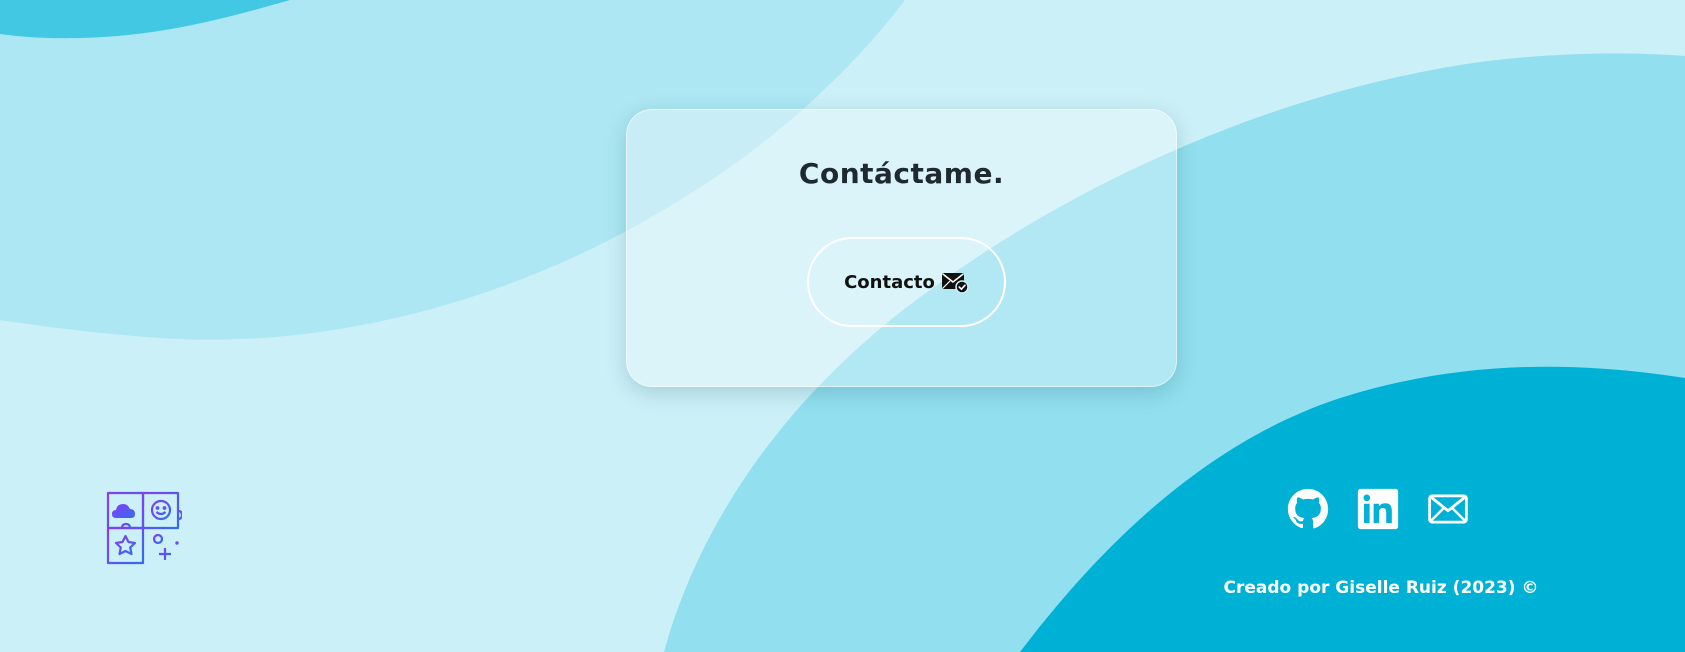 The width and height of the screenshot is (1685, 652). Describe the element at coordinates (145, 529) in the screenshot. I see `app-grid-logo-icon` at that location.